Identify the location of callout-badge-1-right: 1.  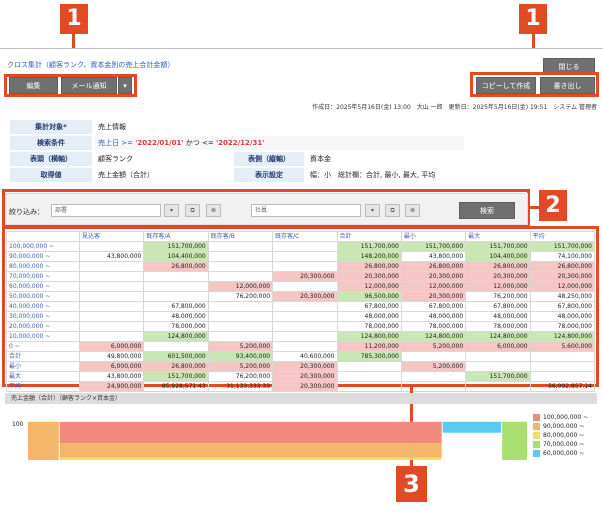
(533, 19).